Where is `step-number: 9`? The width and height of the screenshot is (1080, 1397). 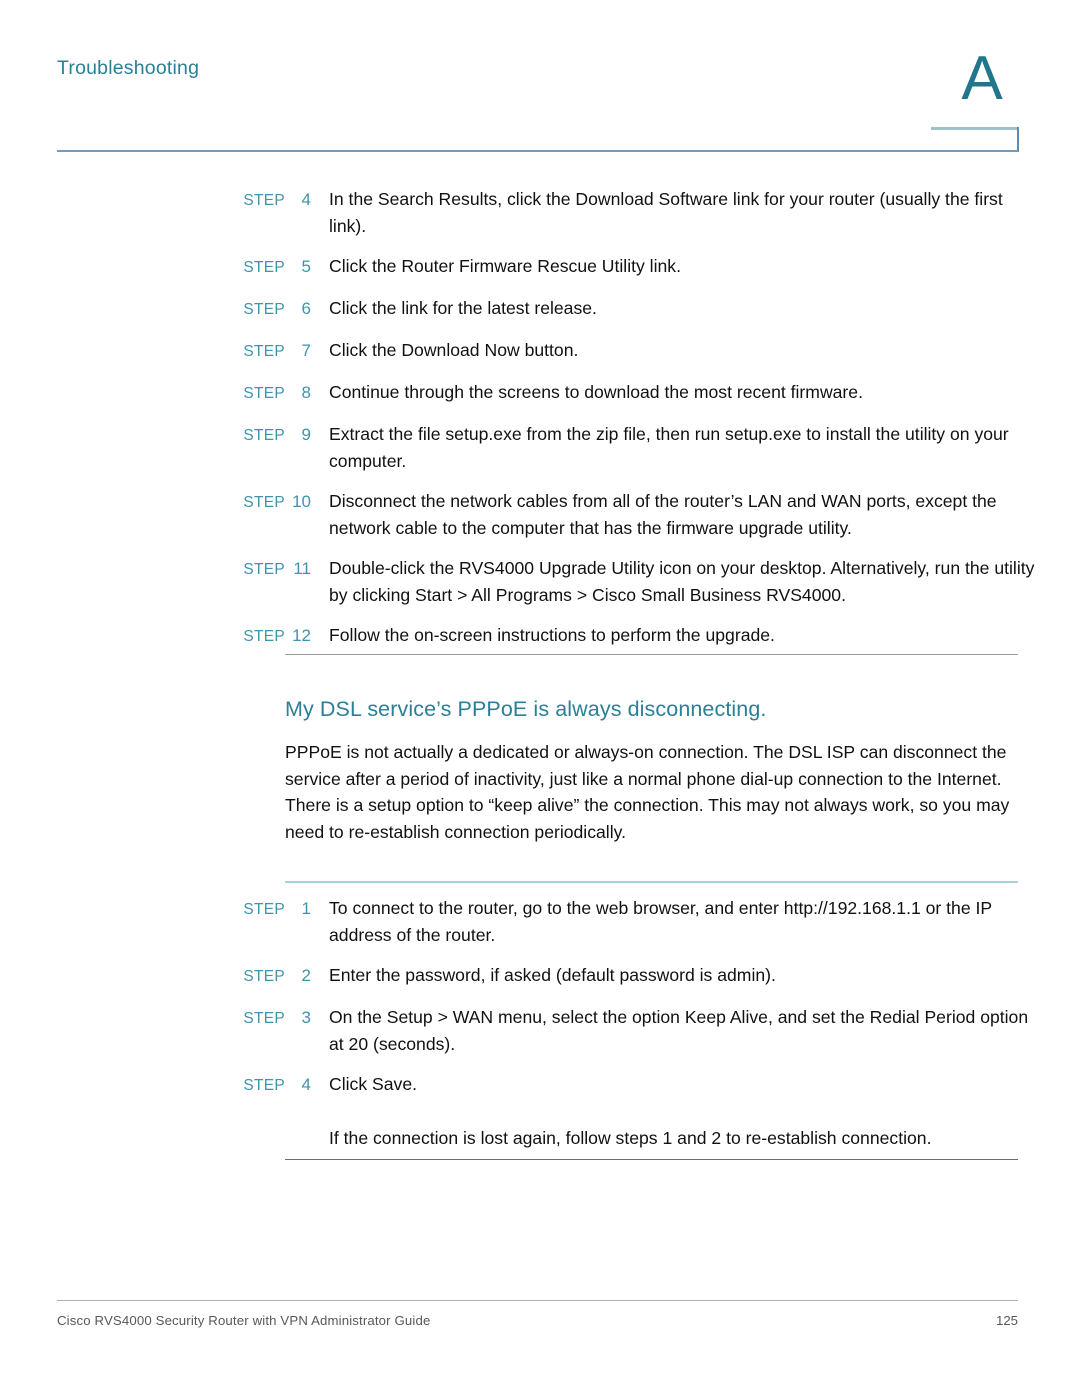
step-number: 9 is located at coordinates (306, 434).